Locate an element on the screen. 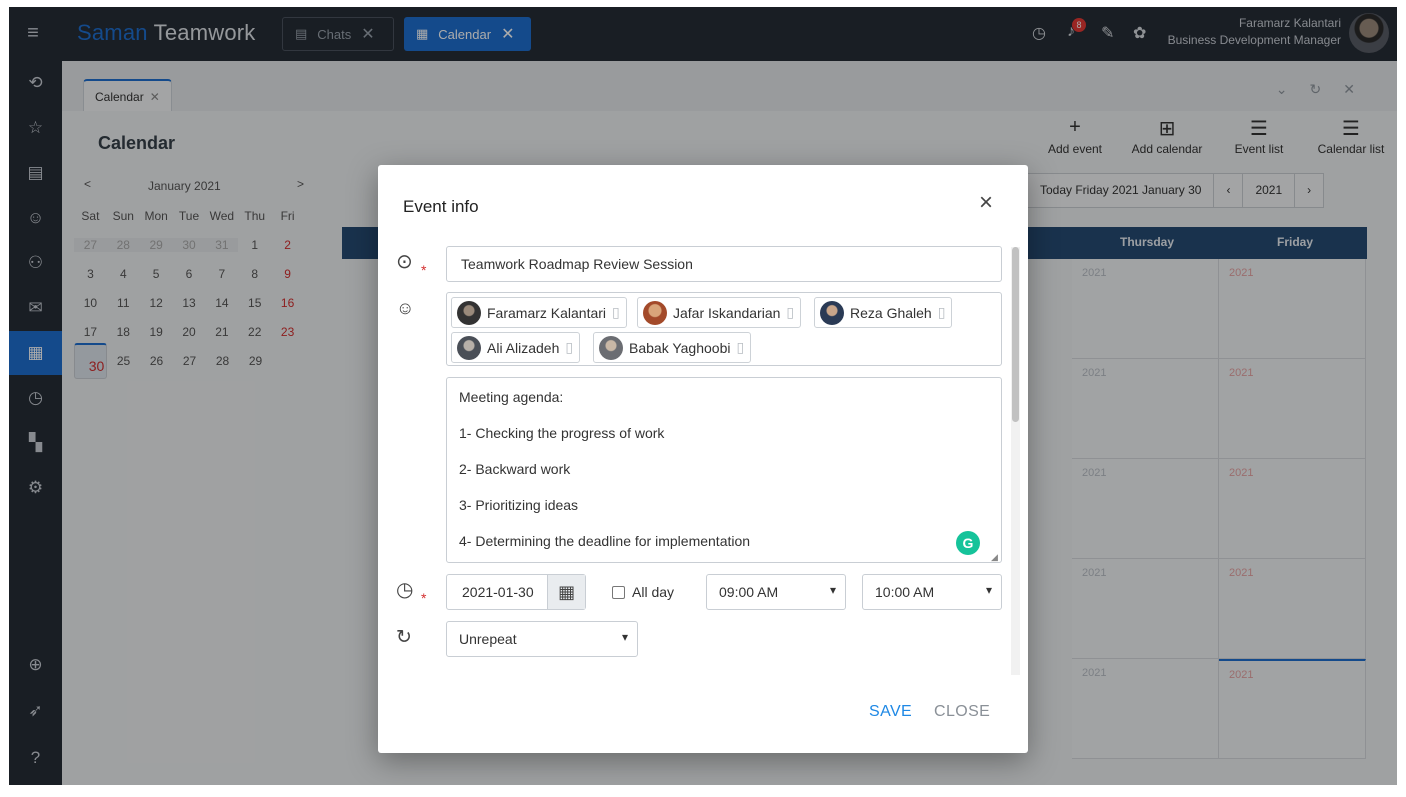  repeat-icon: ↻ is located at coordinates (404, 637).